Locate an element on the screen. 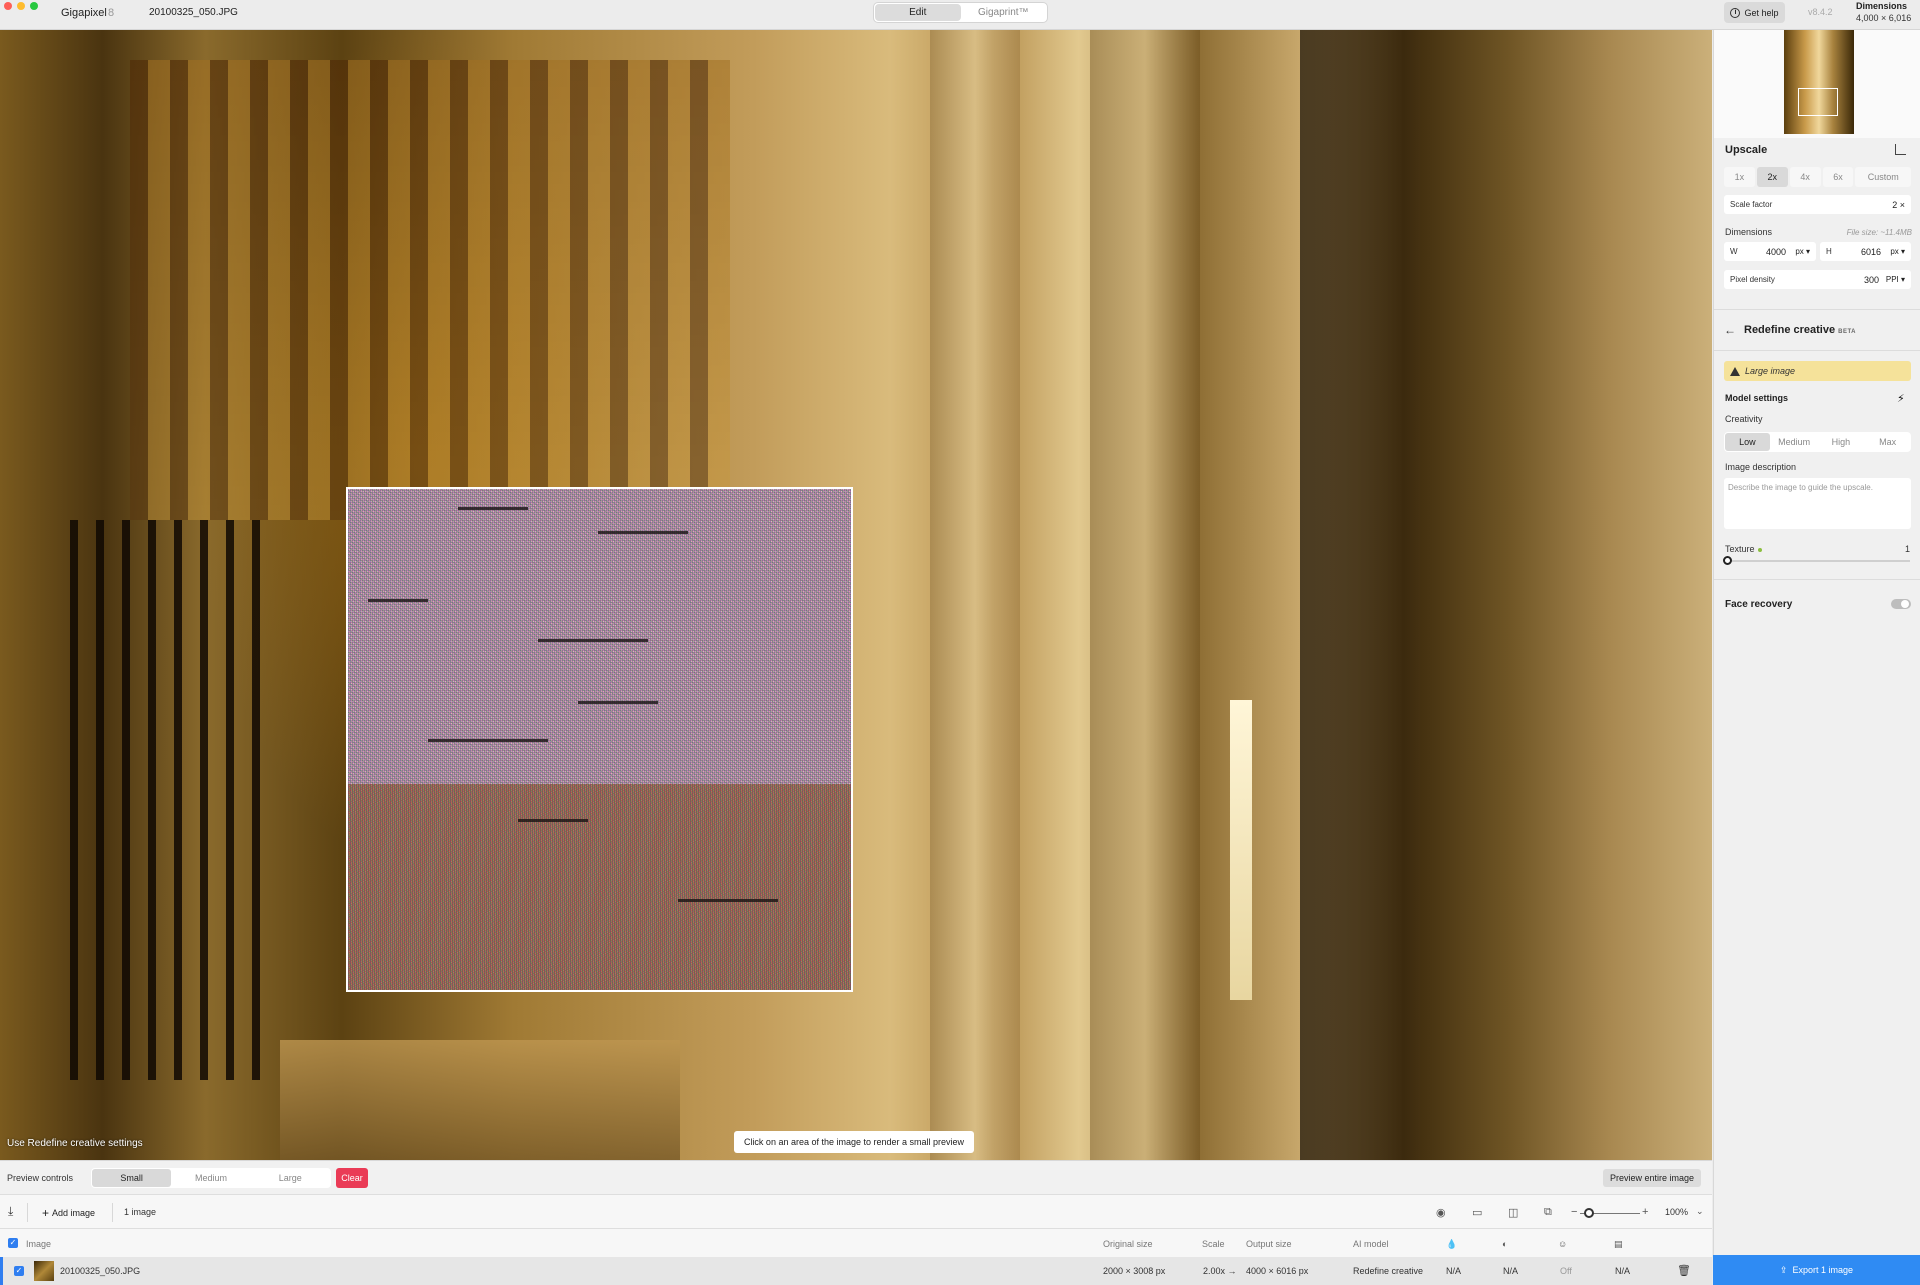 The height and width of the screenshot is (1285, 1920). close-window-button is located at coordinates (8, 6).